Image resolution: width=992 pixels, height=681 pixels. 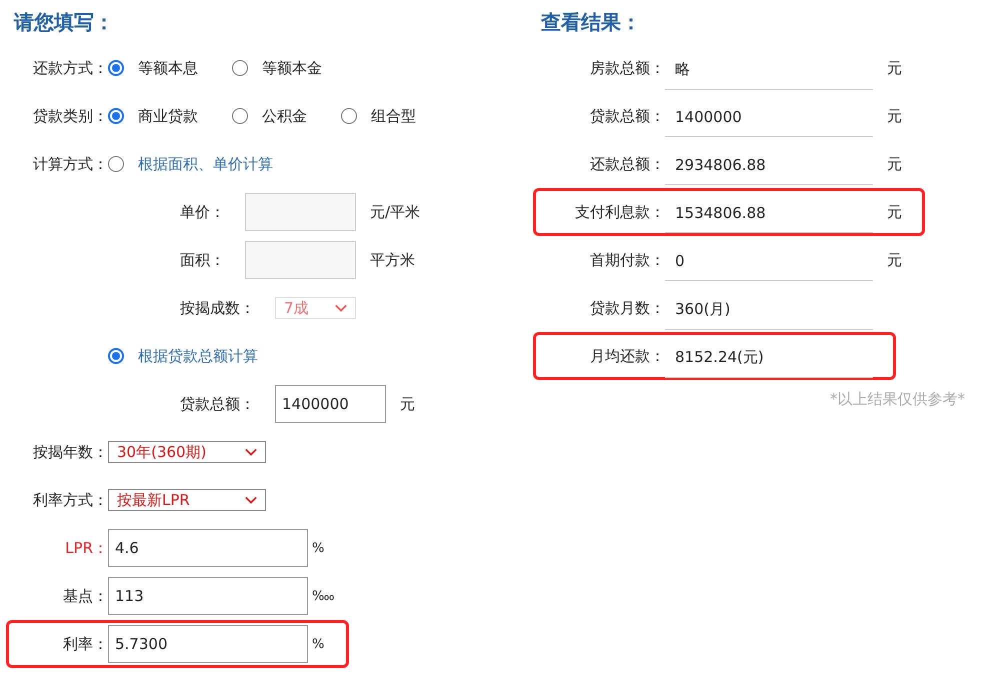 What do you see at coordinates (86, 548) in the screenshot?
I see `field-label: LPR：` at bounding box center [86, 548].